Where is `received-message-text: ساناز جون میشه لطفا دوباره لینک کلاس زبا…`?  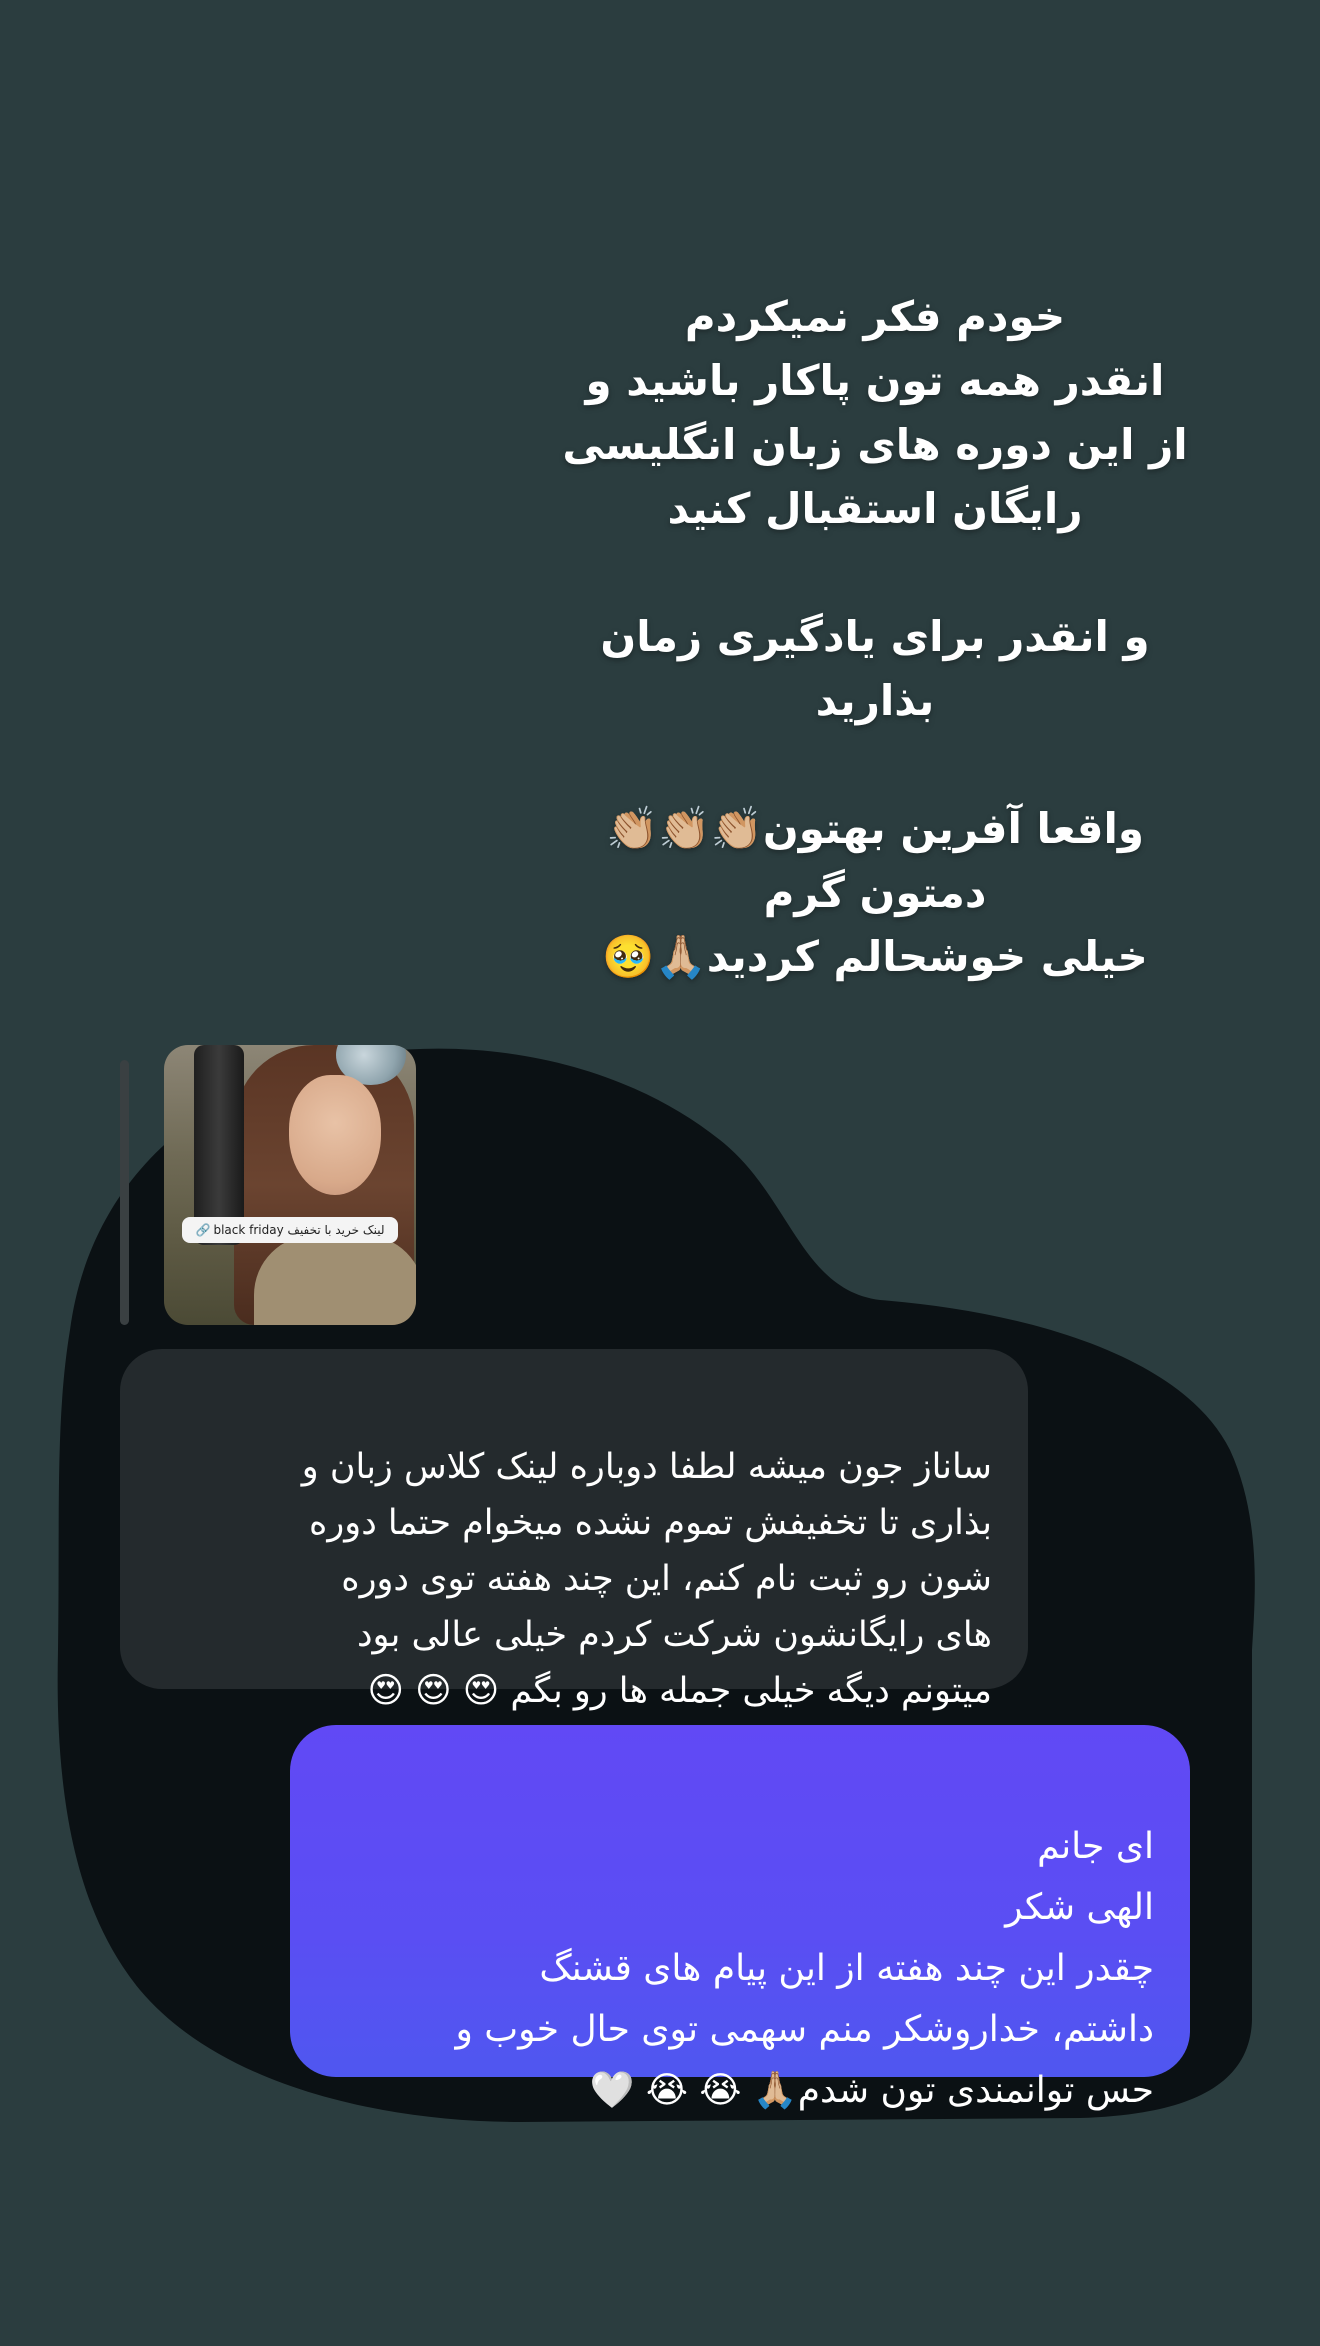
received-message-text: ساناز جون میشه لطفا دوباره لینک کلاس زبا… is located at coordinates (646, 1579).